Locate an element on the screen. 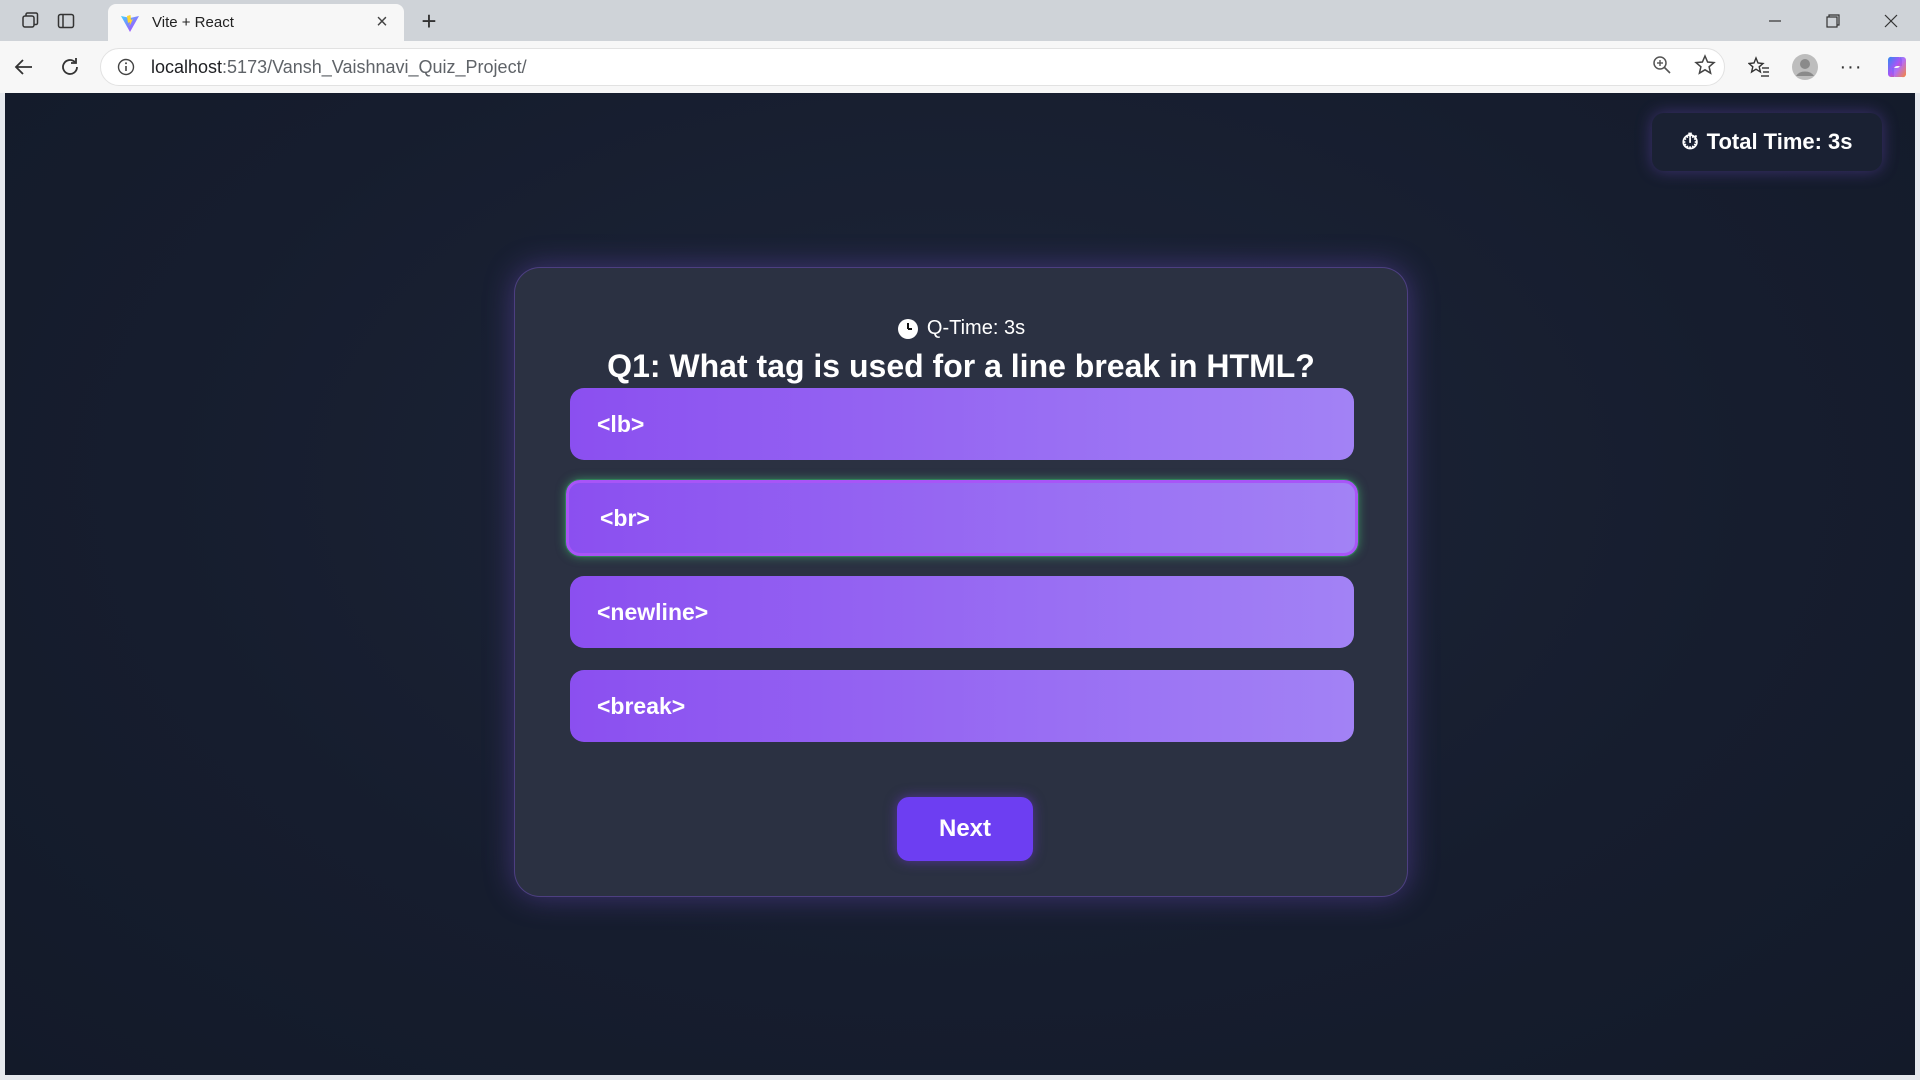 This screenshot has width=1920, height=1080. next-button: Next is located at coordinates (965, 829).